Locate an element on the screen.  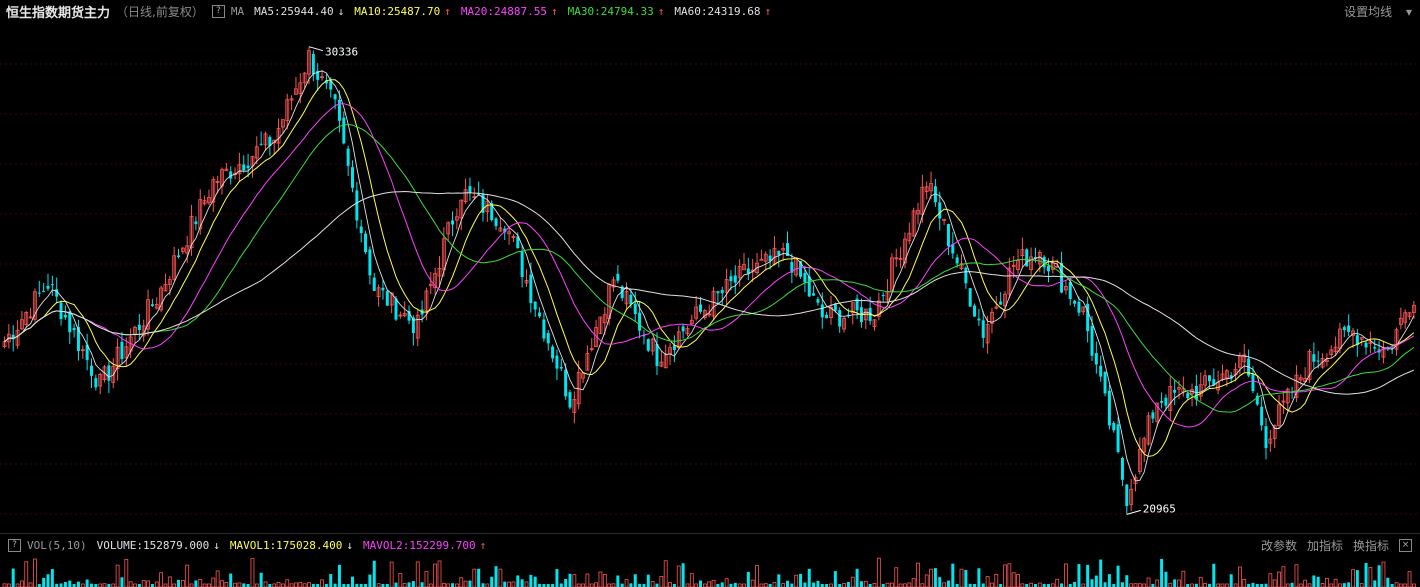
instrument-title: 恒生指数期货主力 is located at coordinates (58, 13).